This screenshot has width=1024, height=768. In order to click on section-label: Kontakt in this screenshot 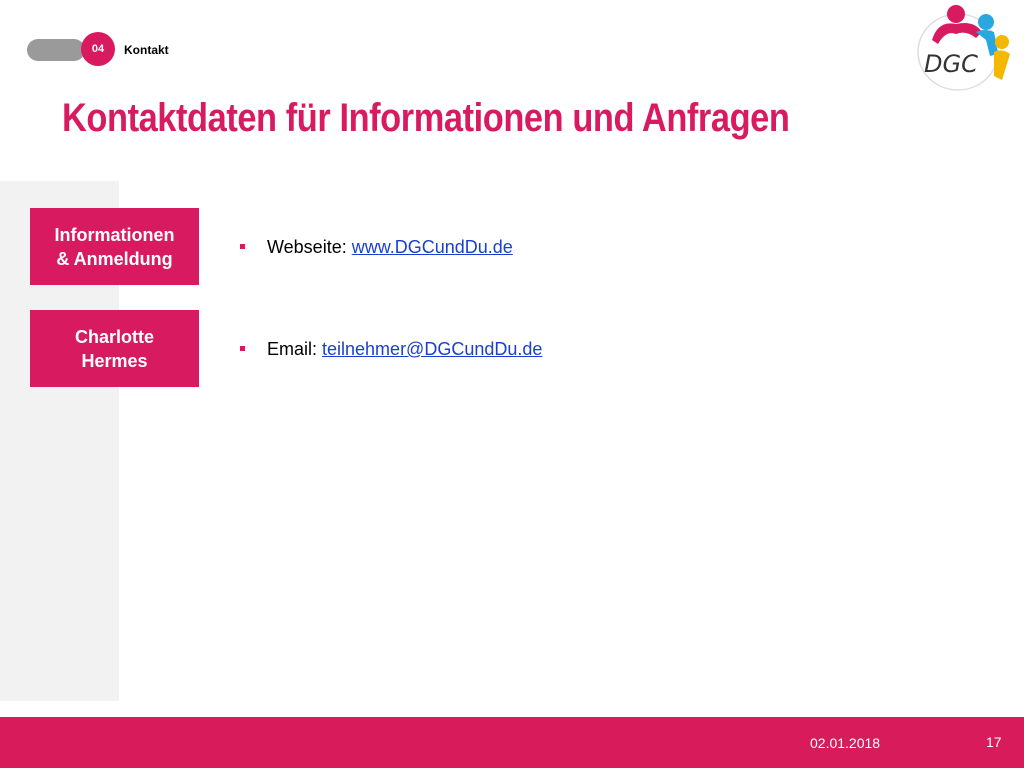, I will do `click(146, 50)`.